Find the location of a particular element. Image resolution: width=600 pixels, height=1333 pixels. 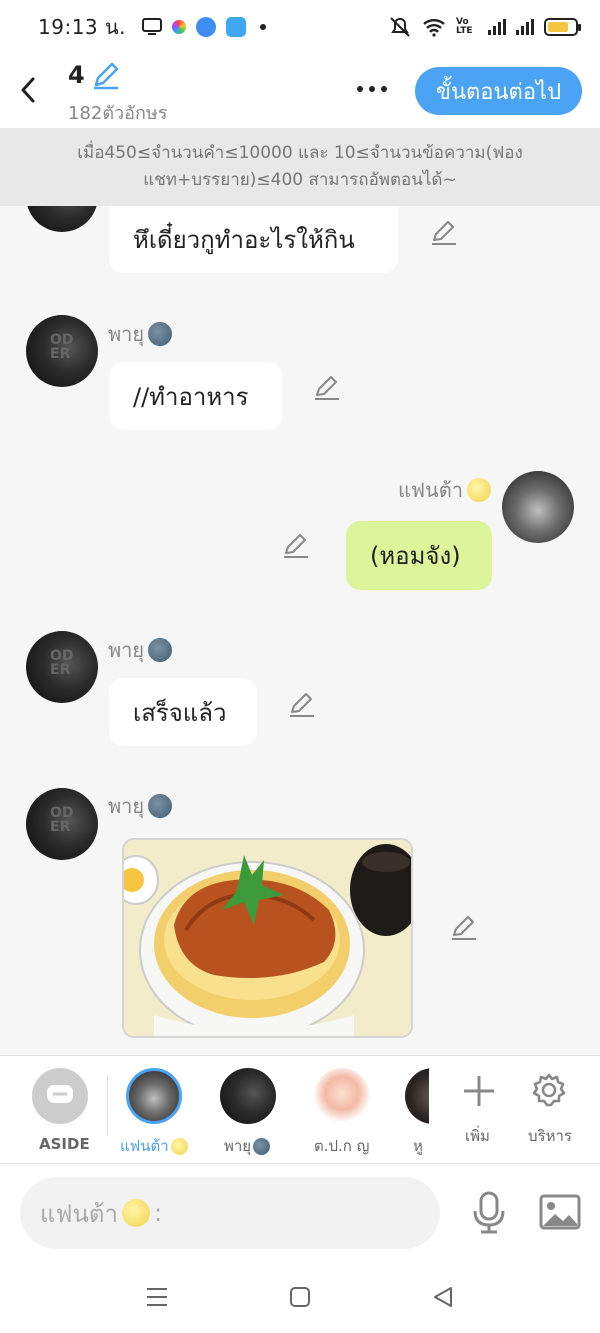

chevron-left-icon is located at coordinates (28, 90).